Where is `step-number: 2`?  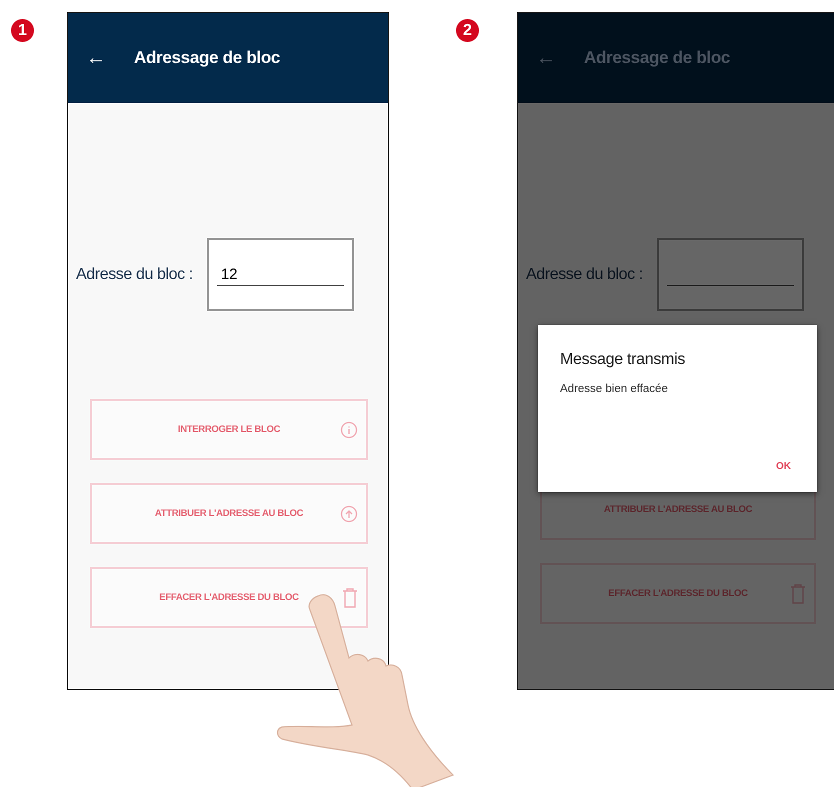 step-number: 2 is located at coordinates (467, 30).